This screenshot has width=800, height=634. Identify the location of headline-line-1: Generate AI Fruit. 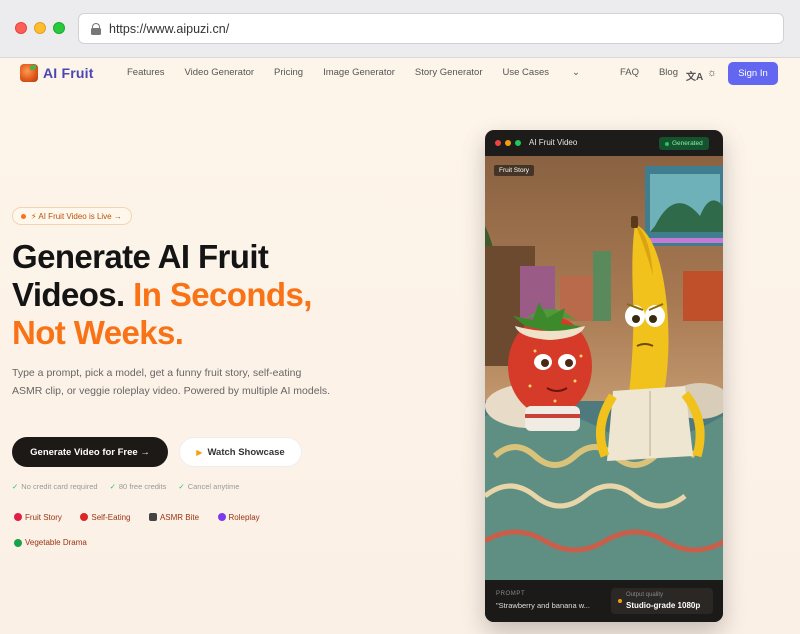
(140, 256).